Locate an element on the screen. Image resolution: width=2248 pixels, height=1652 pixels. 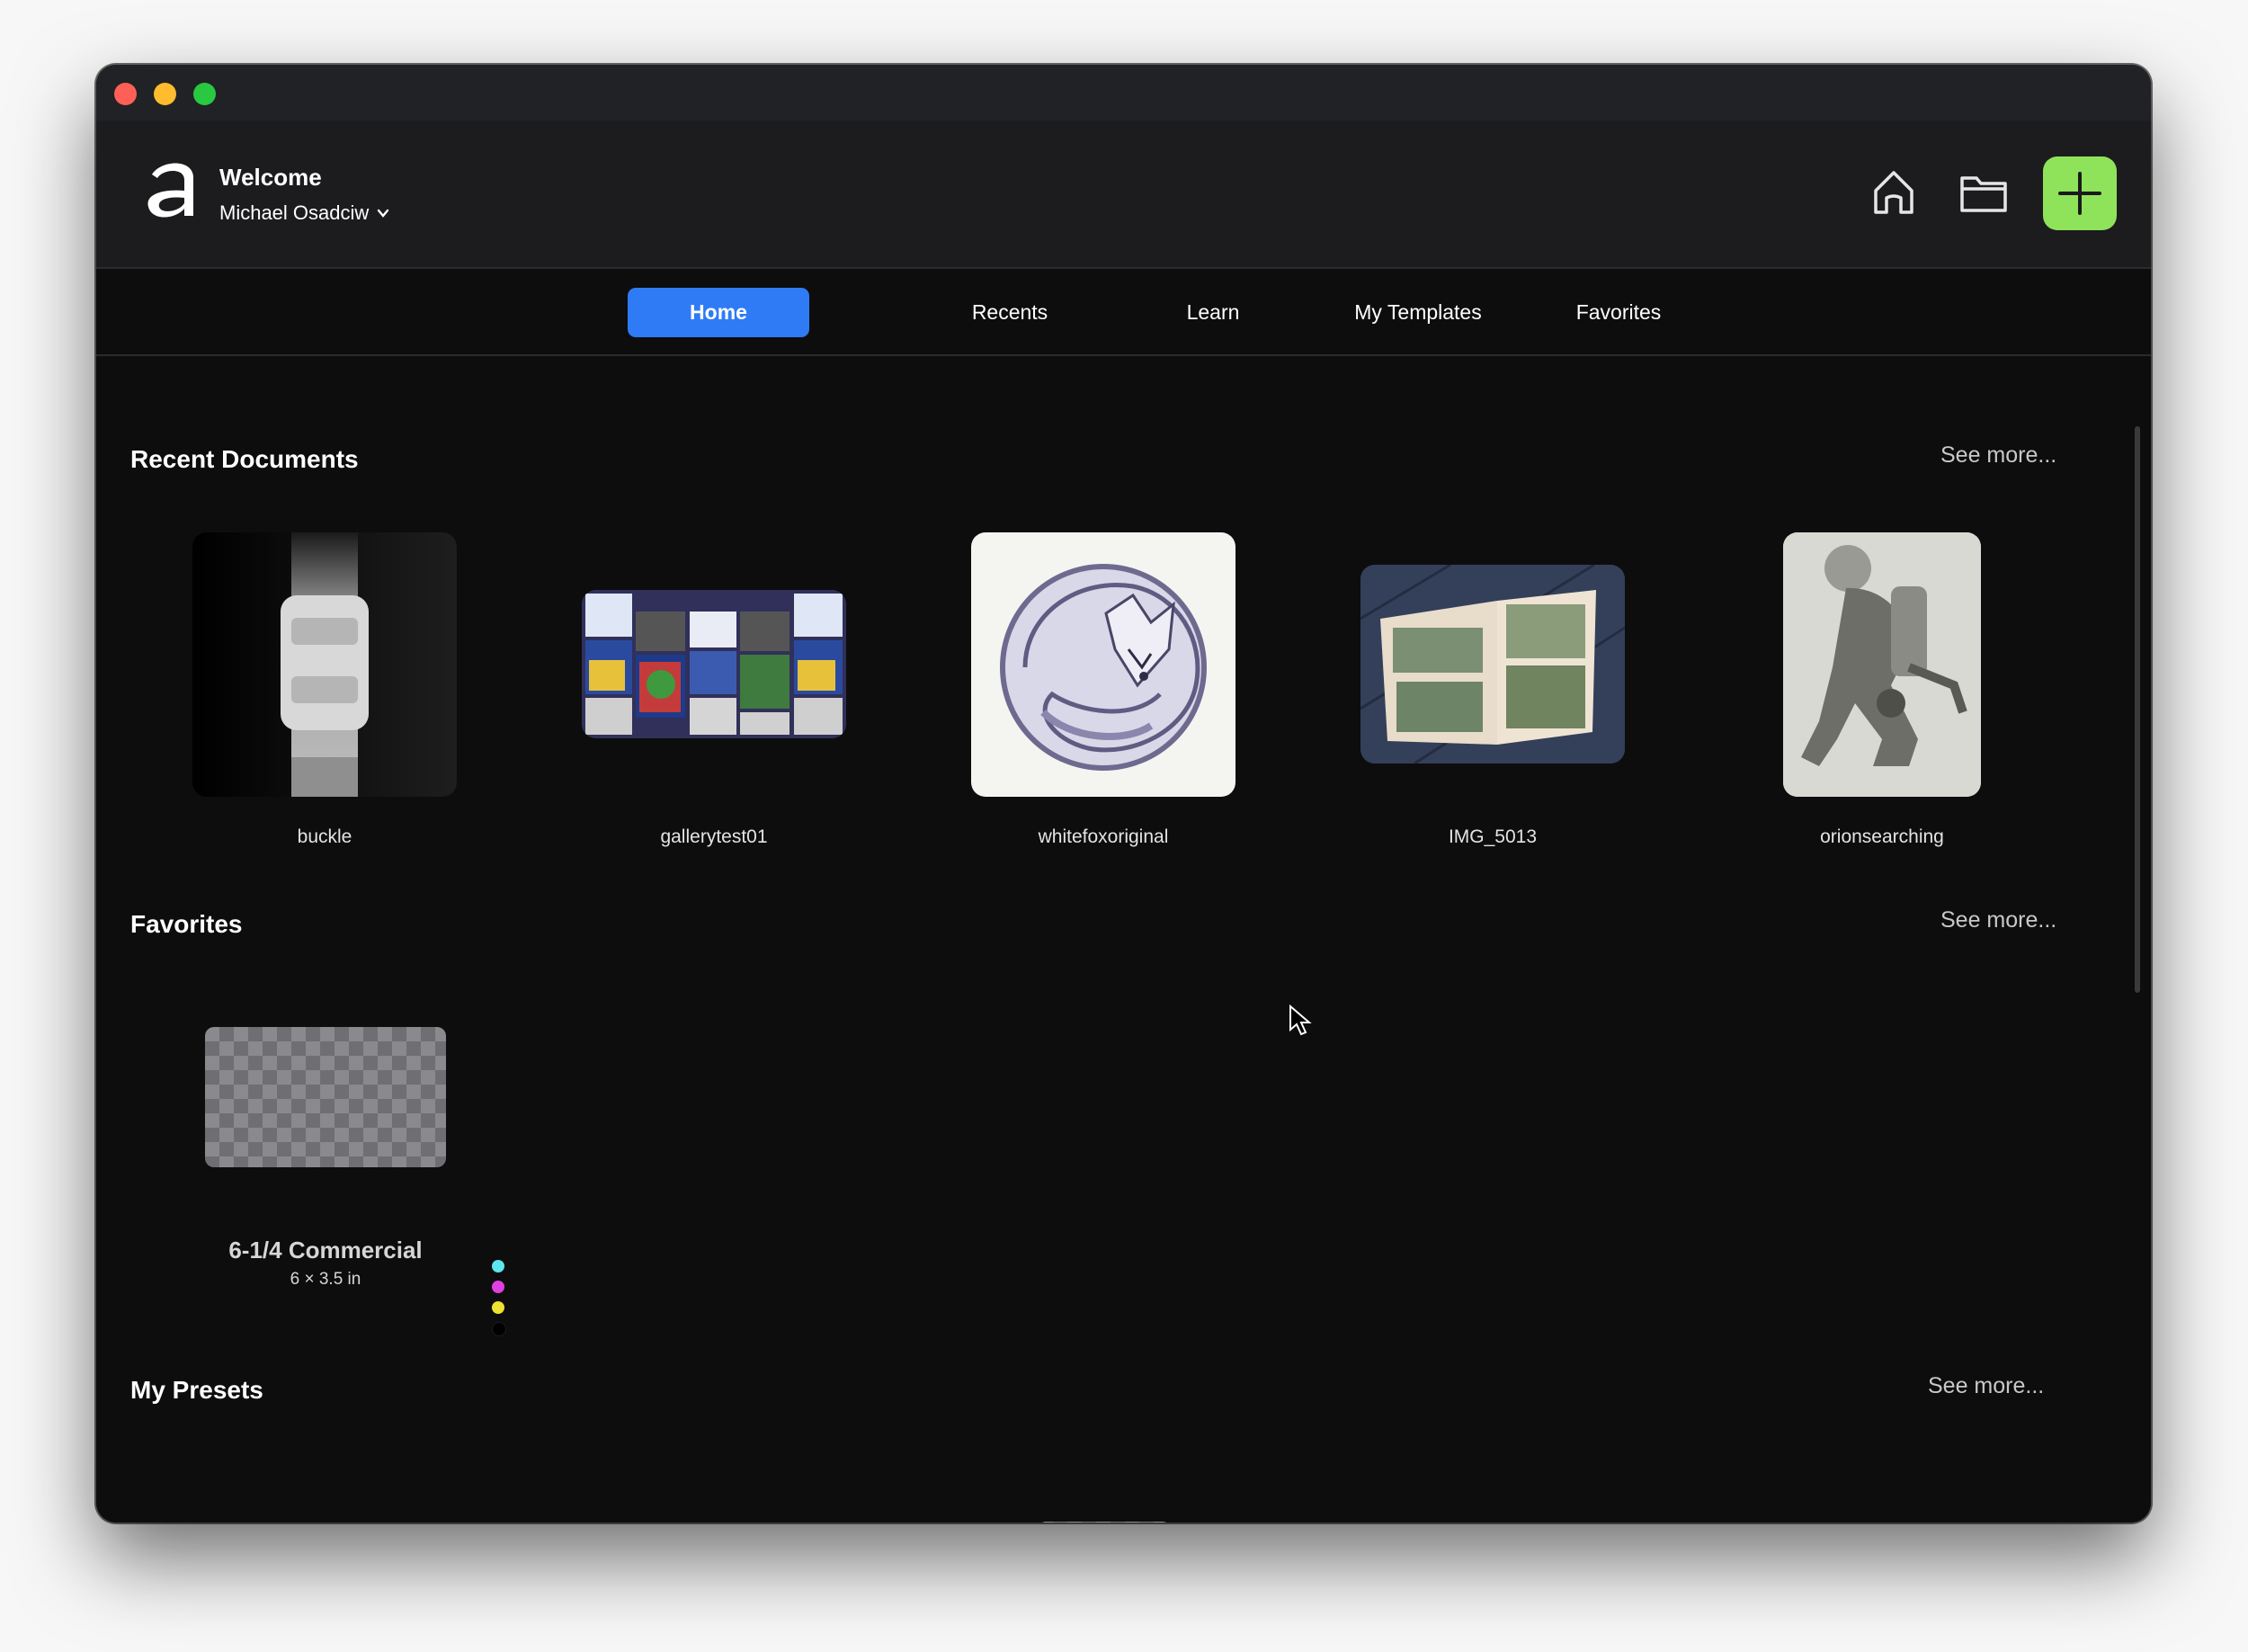
vertical-scrollbar is located at coordinates (2137, 709).